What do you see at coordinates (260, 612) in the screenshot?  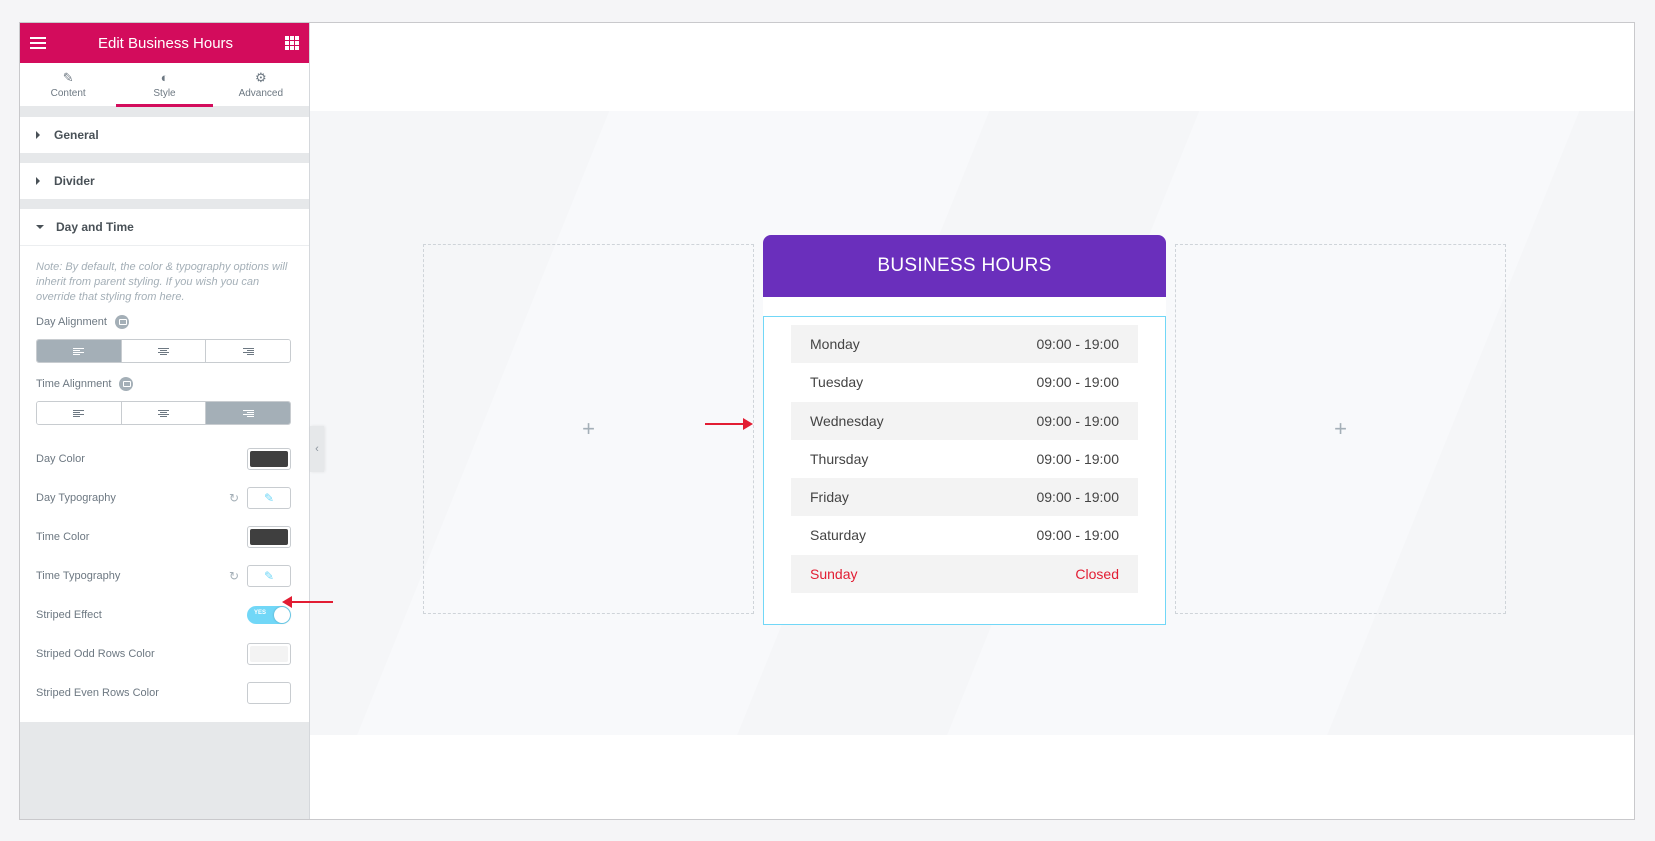 I see `toggle-state-label: YES` at bounding box center [260, 612].